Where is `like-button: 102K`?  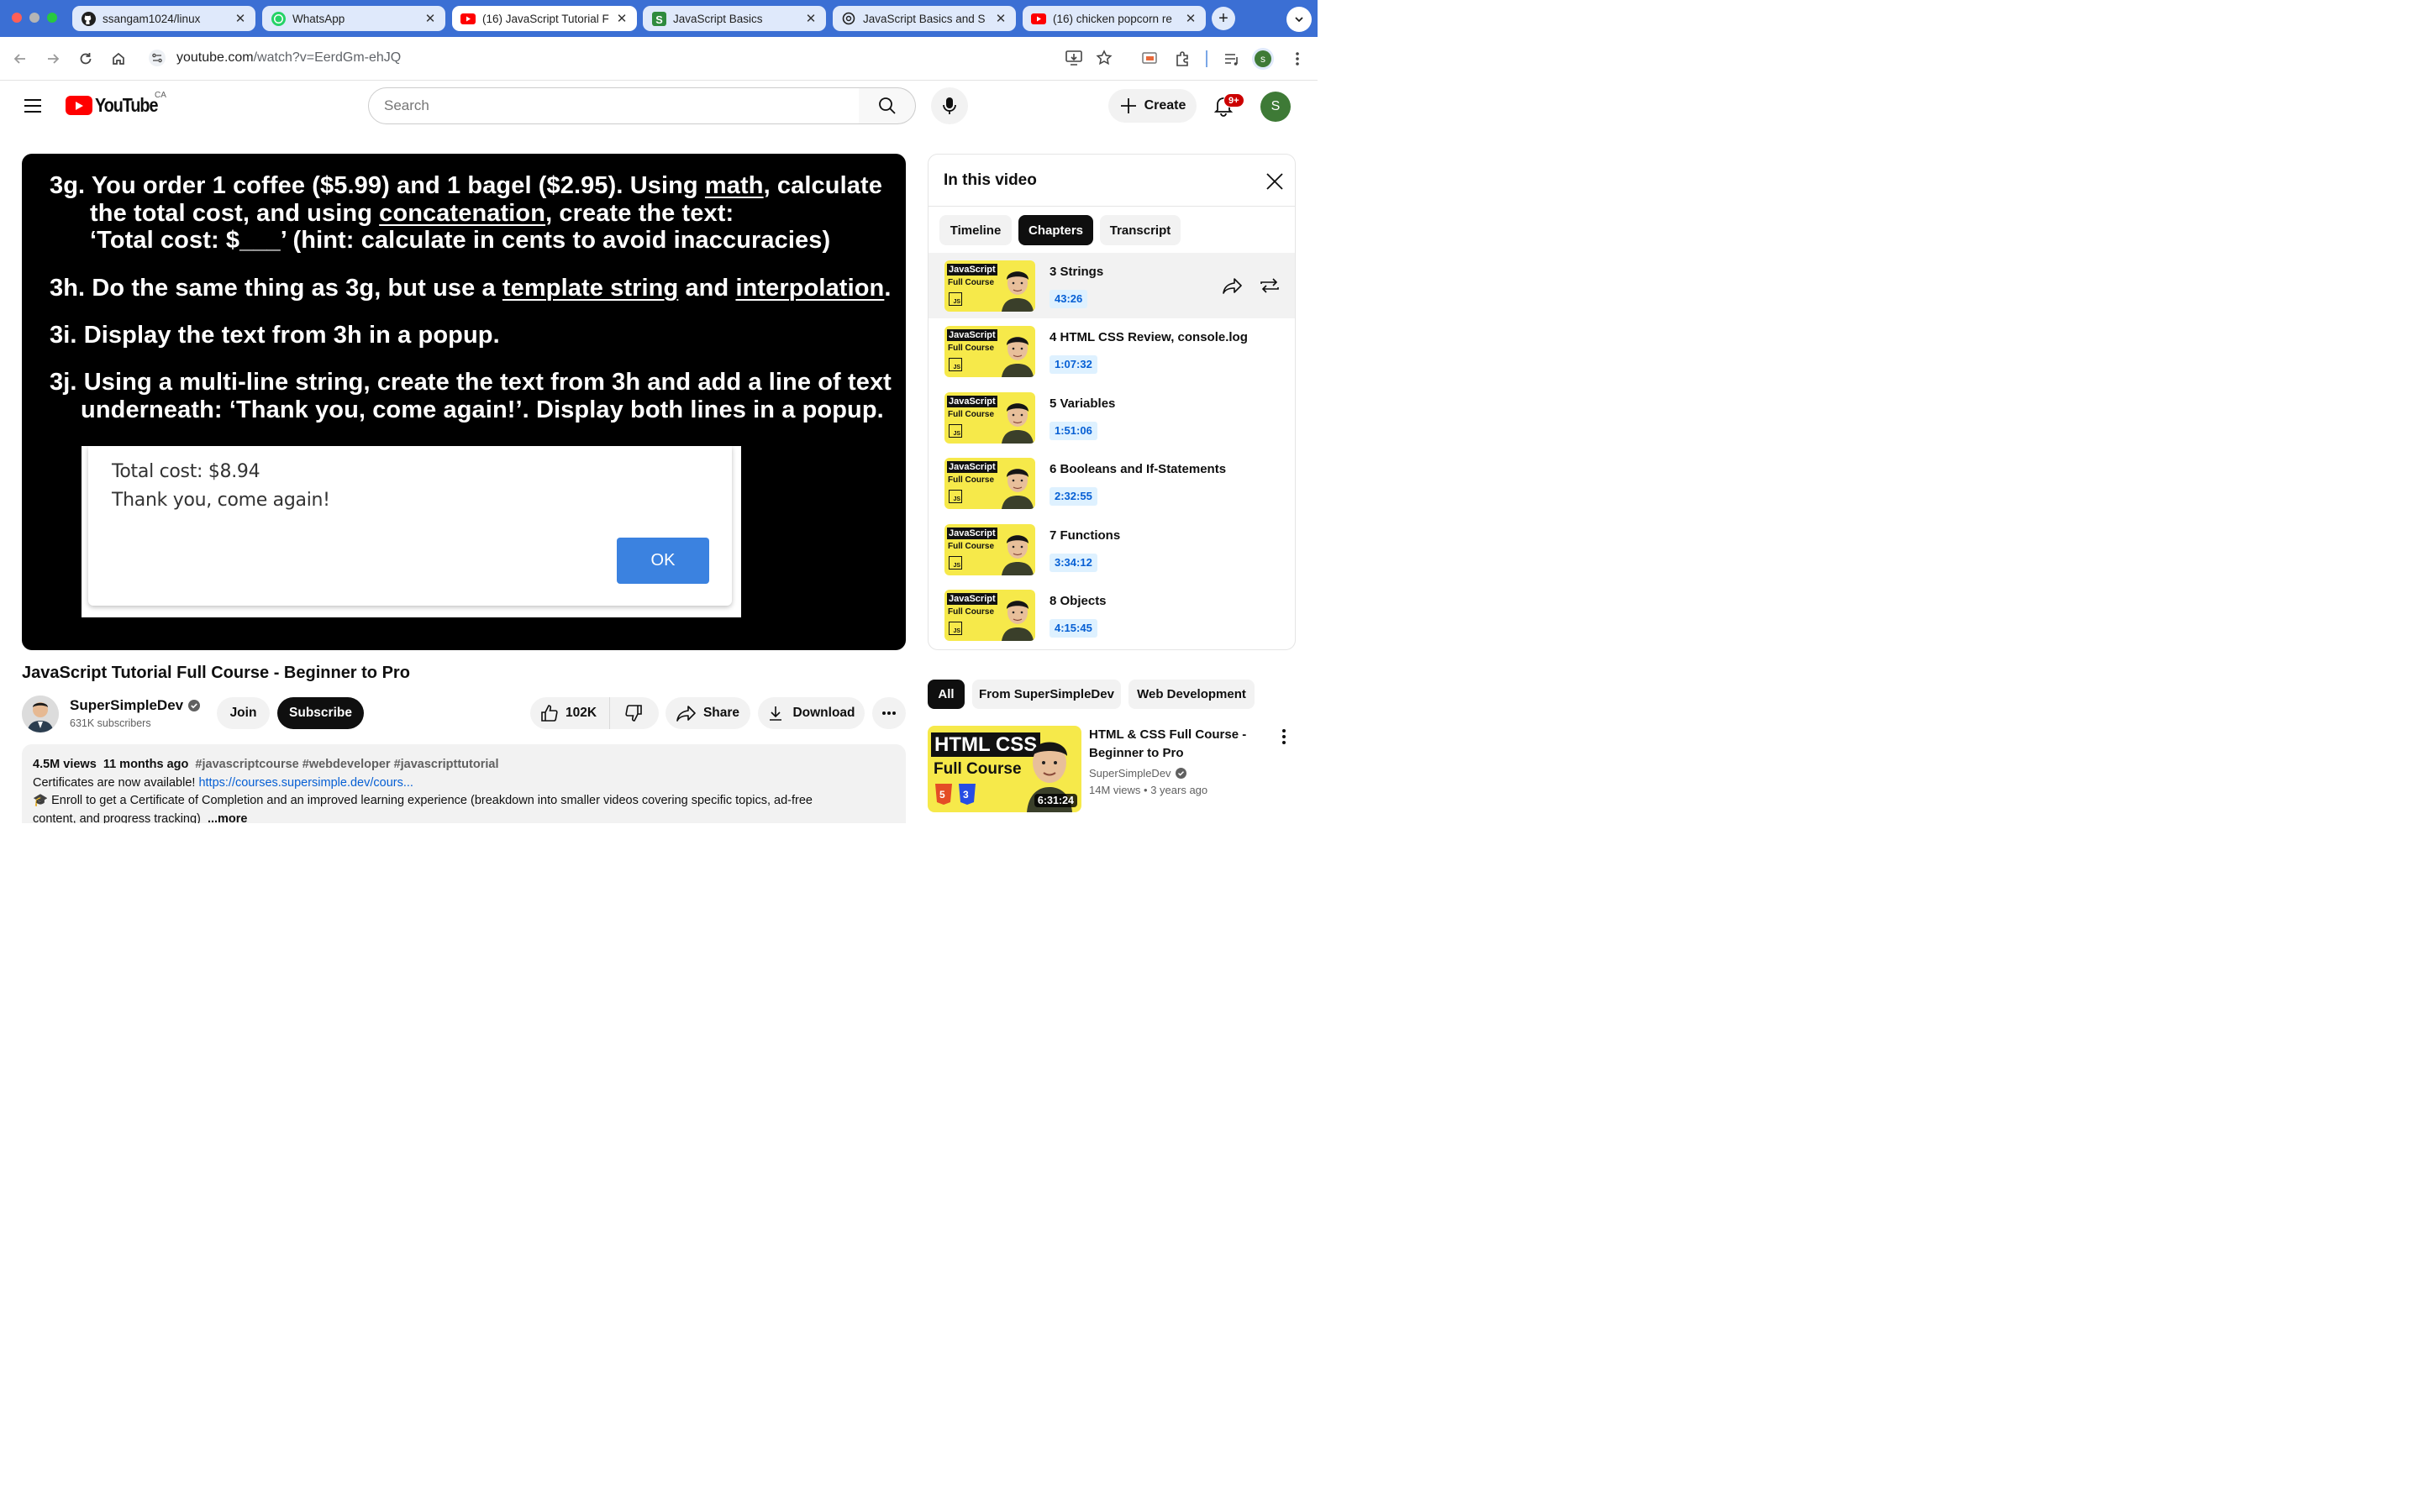 like-button: 102K is located at coordinates (570, 713).